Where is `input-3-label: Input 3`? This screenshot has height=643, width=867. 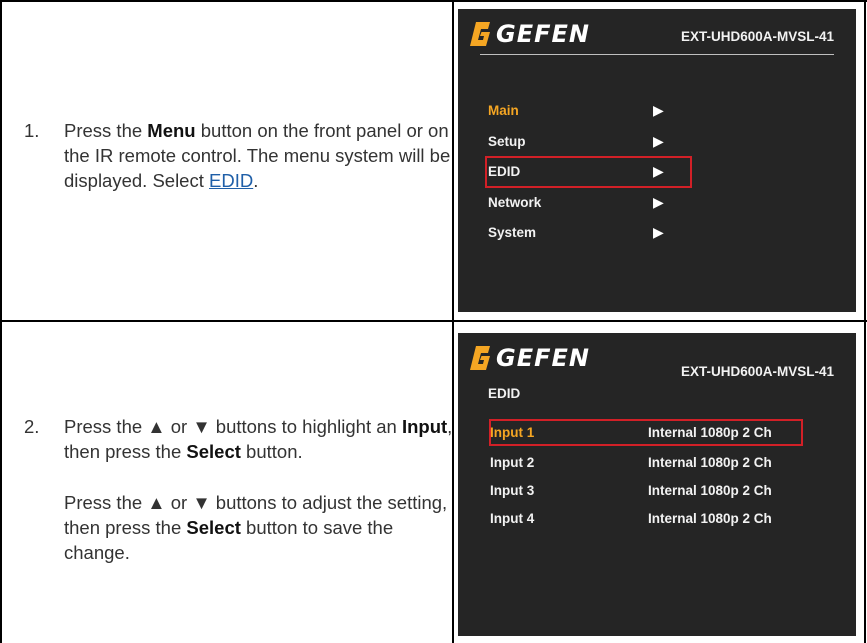 input-3-label: Input 3 is located at coordinates (512, 490).